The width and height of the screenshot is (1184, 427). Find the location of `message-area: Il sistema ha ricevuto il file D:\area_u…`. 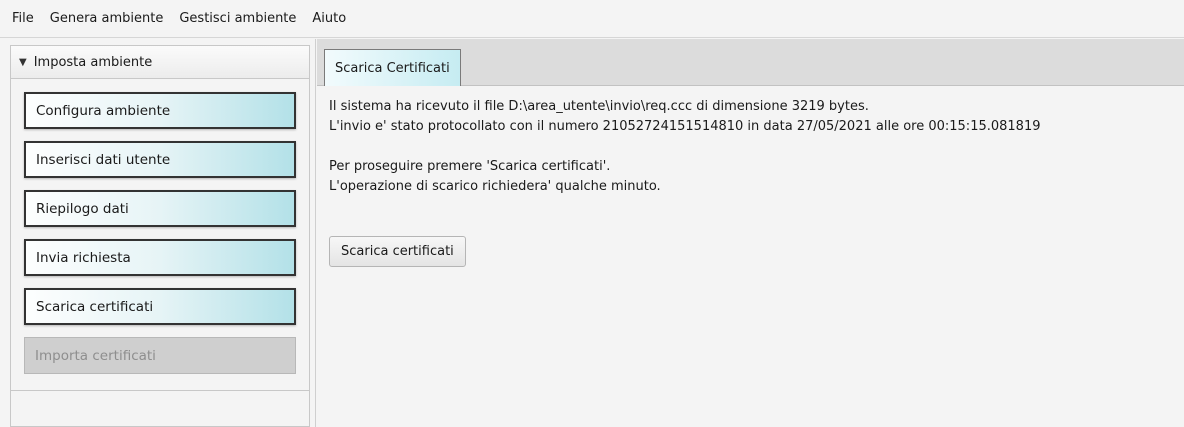

message-area: Il sistema ha ricevuto il file D:\area_u… is located at coordinates (685, 147).